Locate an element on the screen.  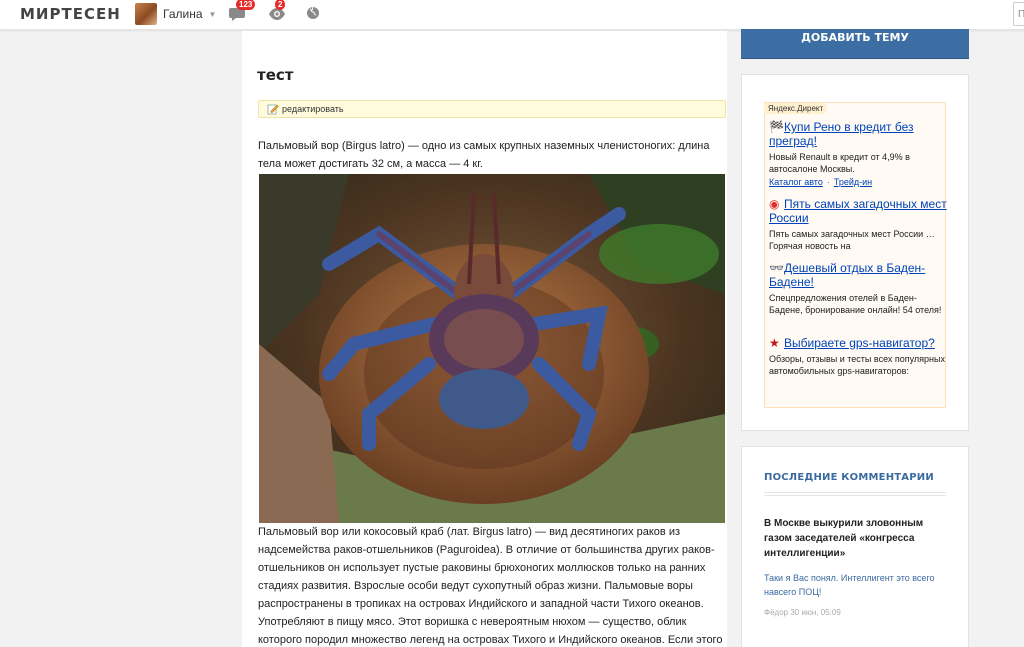
site-logo: МИРТЕСЕН is located at coordinates (70, 14).